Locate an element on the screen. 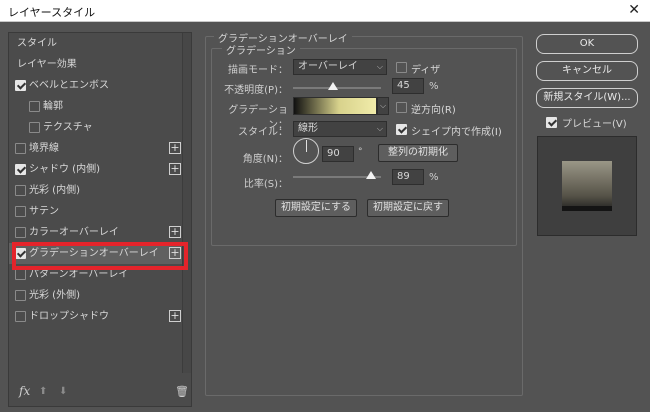 This screenshot has width=650, height=412. align-layer-checkbox is located at coordinates (401, 129).